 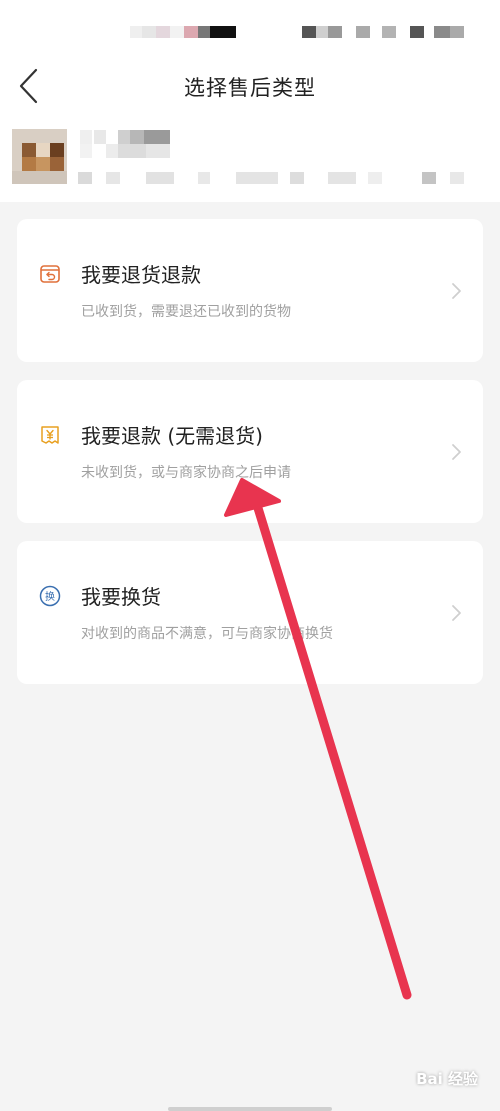 I want to click on exchange-icon: 换, so click(x=50, y=596).